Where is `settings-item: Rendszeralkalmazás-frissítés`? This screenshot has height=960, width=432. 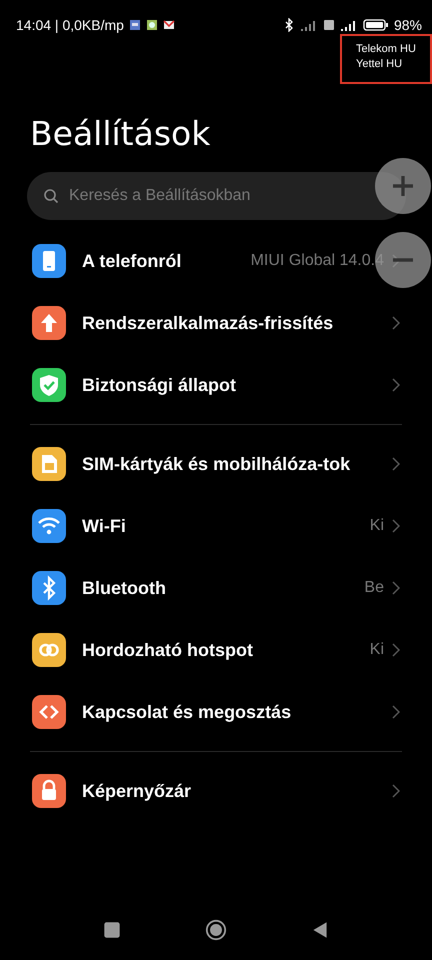 settings-item: Rendszeralkalmazás-frissítés is located at coordinates (216, 323).